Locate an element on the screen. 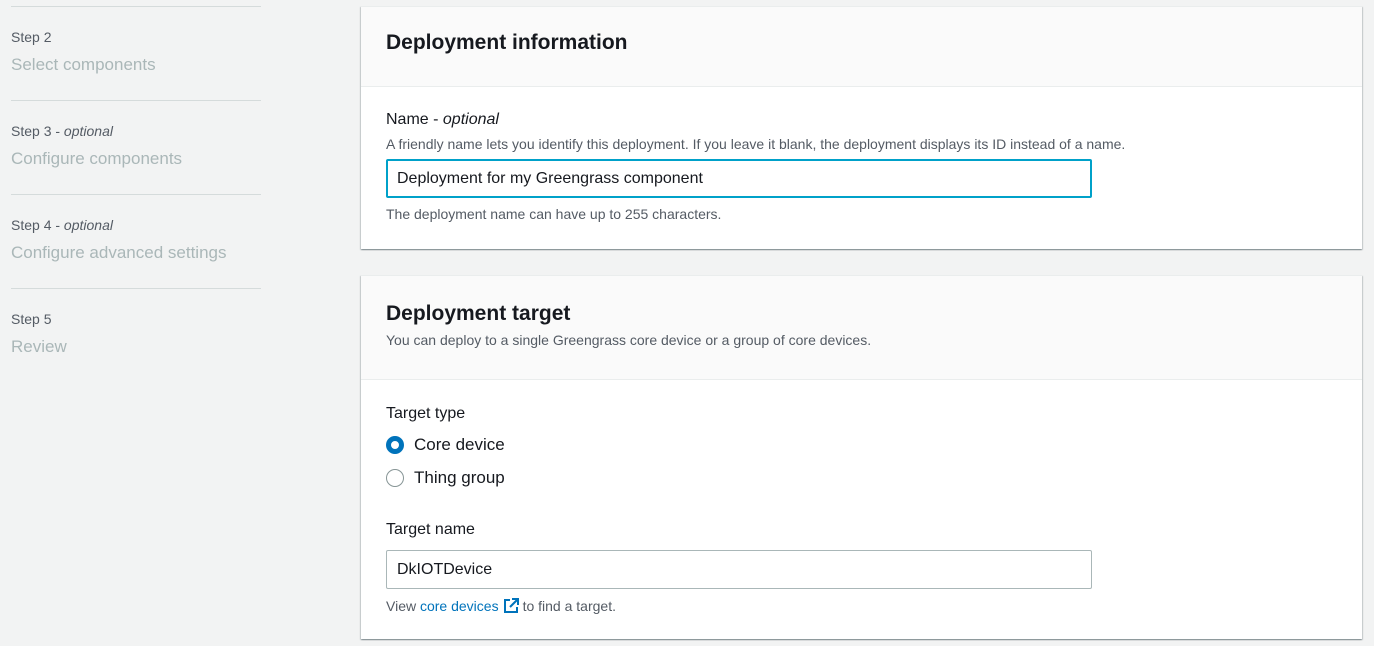 The image size is (1374, 646). step-title: Configure advanced settings is located at coordinates (119, 252).